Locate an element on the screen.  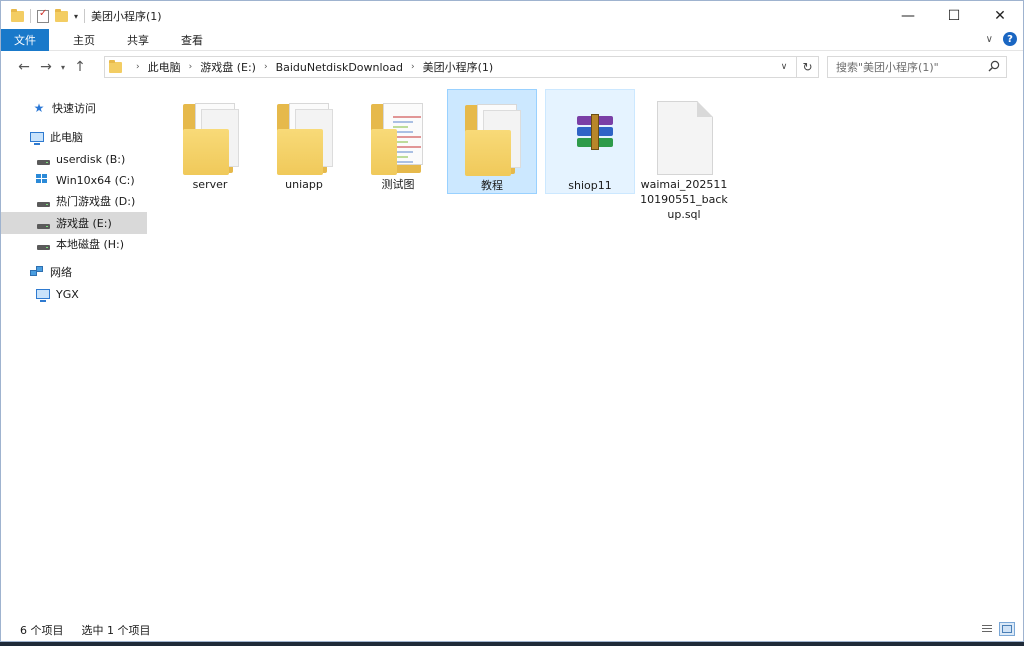
large-icons-view-button is located at coordinates (1007, 629).